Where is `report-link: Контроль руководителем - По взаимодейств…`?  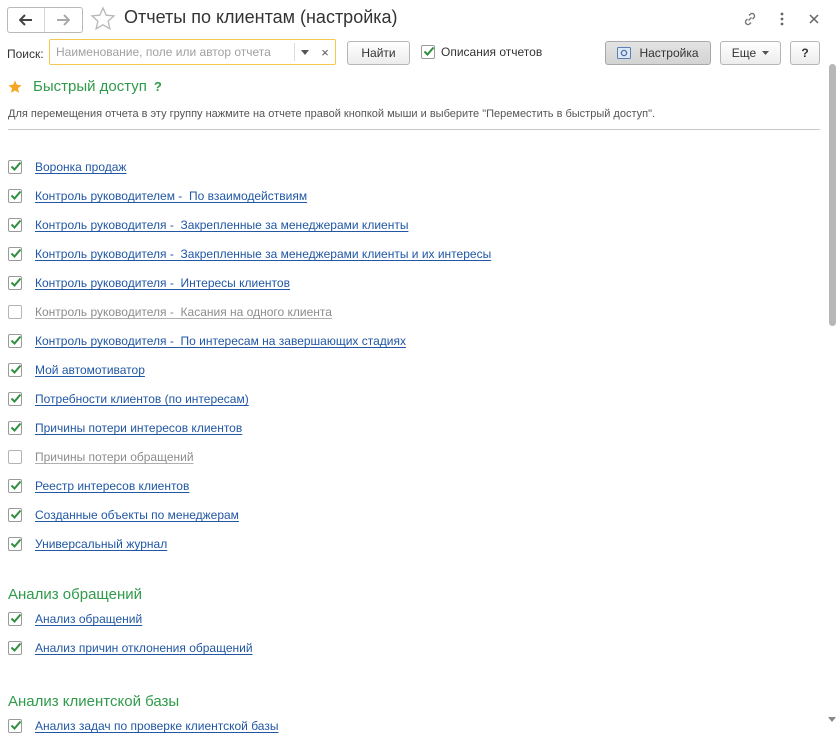 report-link: Контроль руководителем - По взаимодейств… is located at coordinates (171, 196).